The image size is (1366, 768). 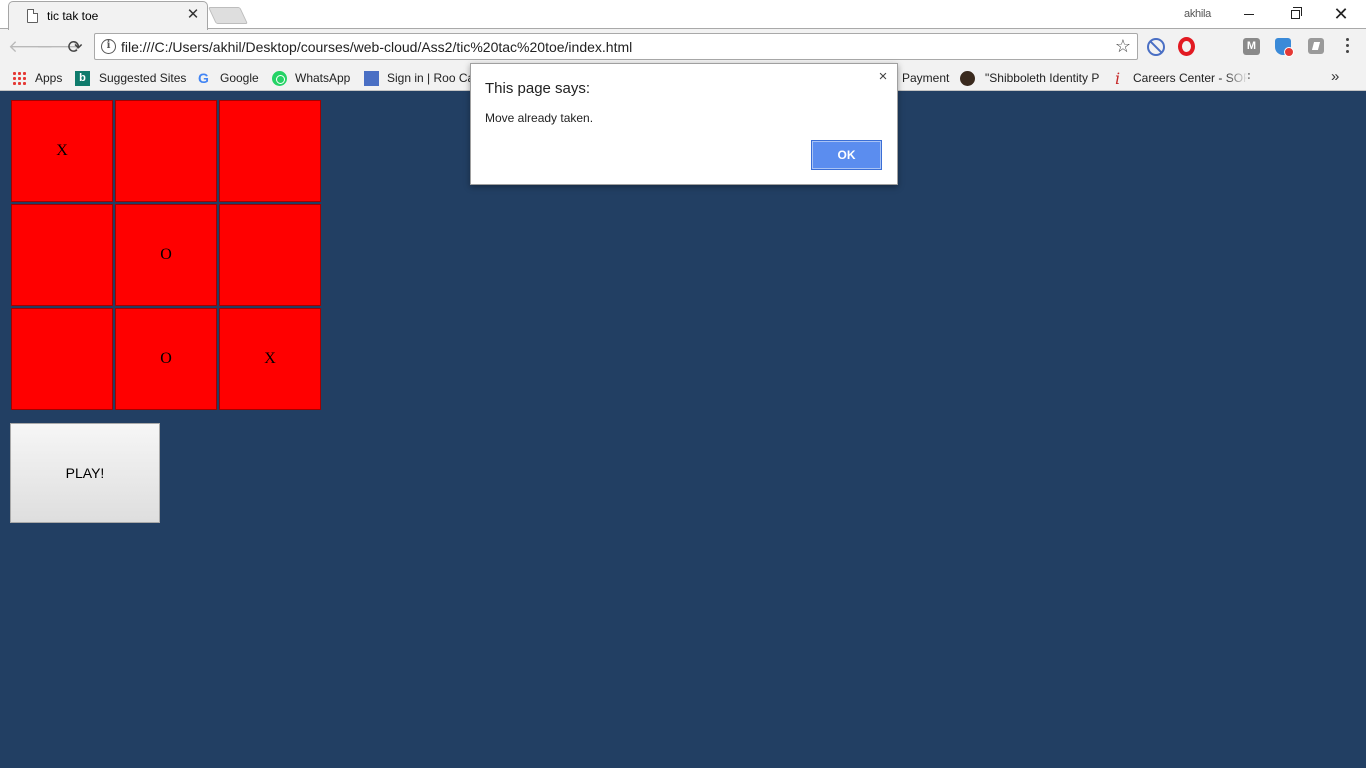 I want to click on bookmarks-overflow-icon: », so click(x=1335, y=76).